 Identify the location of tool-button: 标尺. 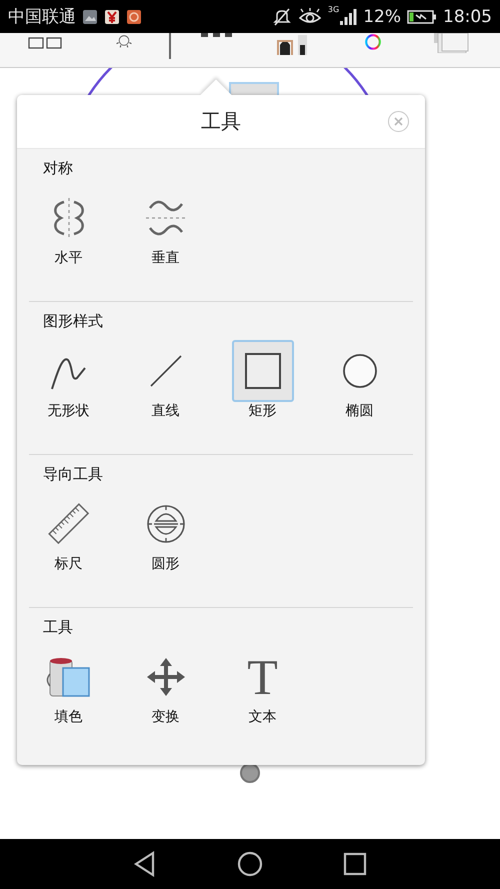
(68, 533).